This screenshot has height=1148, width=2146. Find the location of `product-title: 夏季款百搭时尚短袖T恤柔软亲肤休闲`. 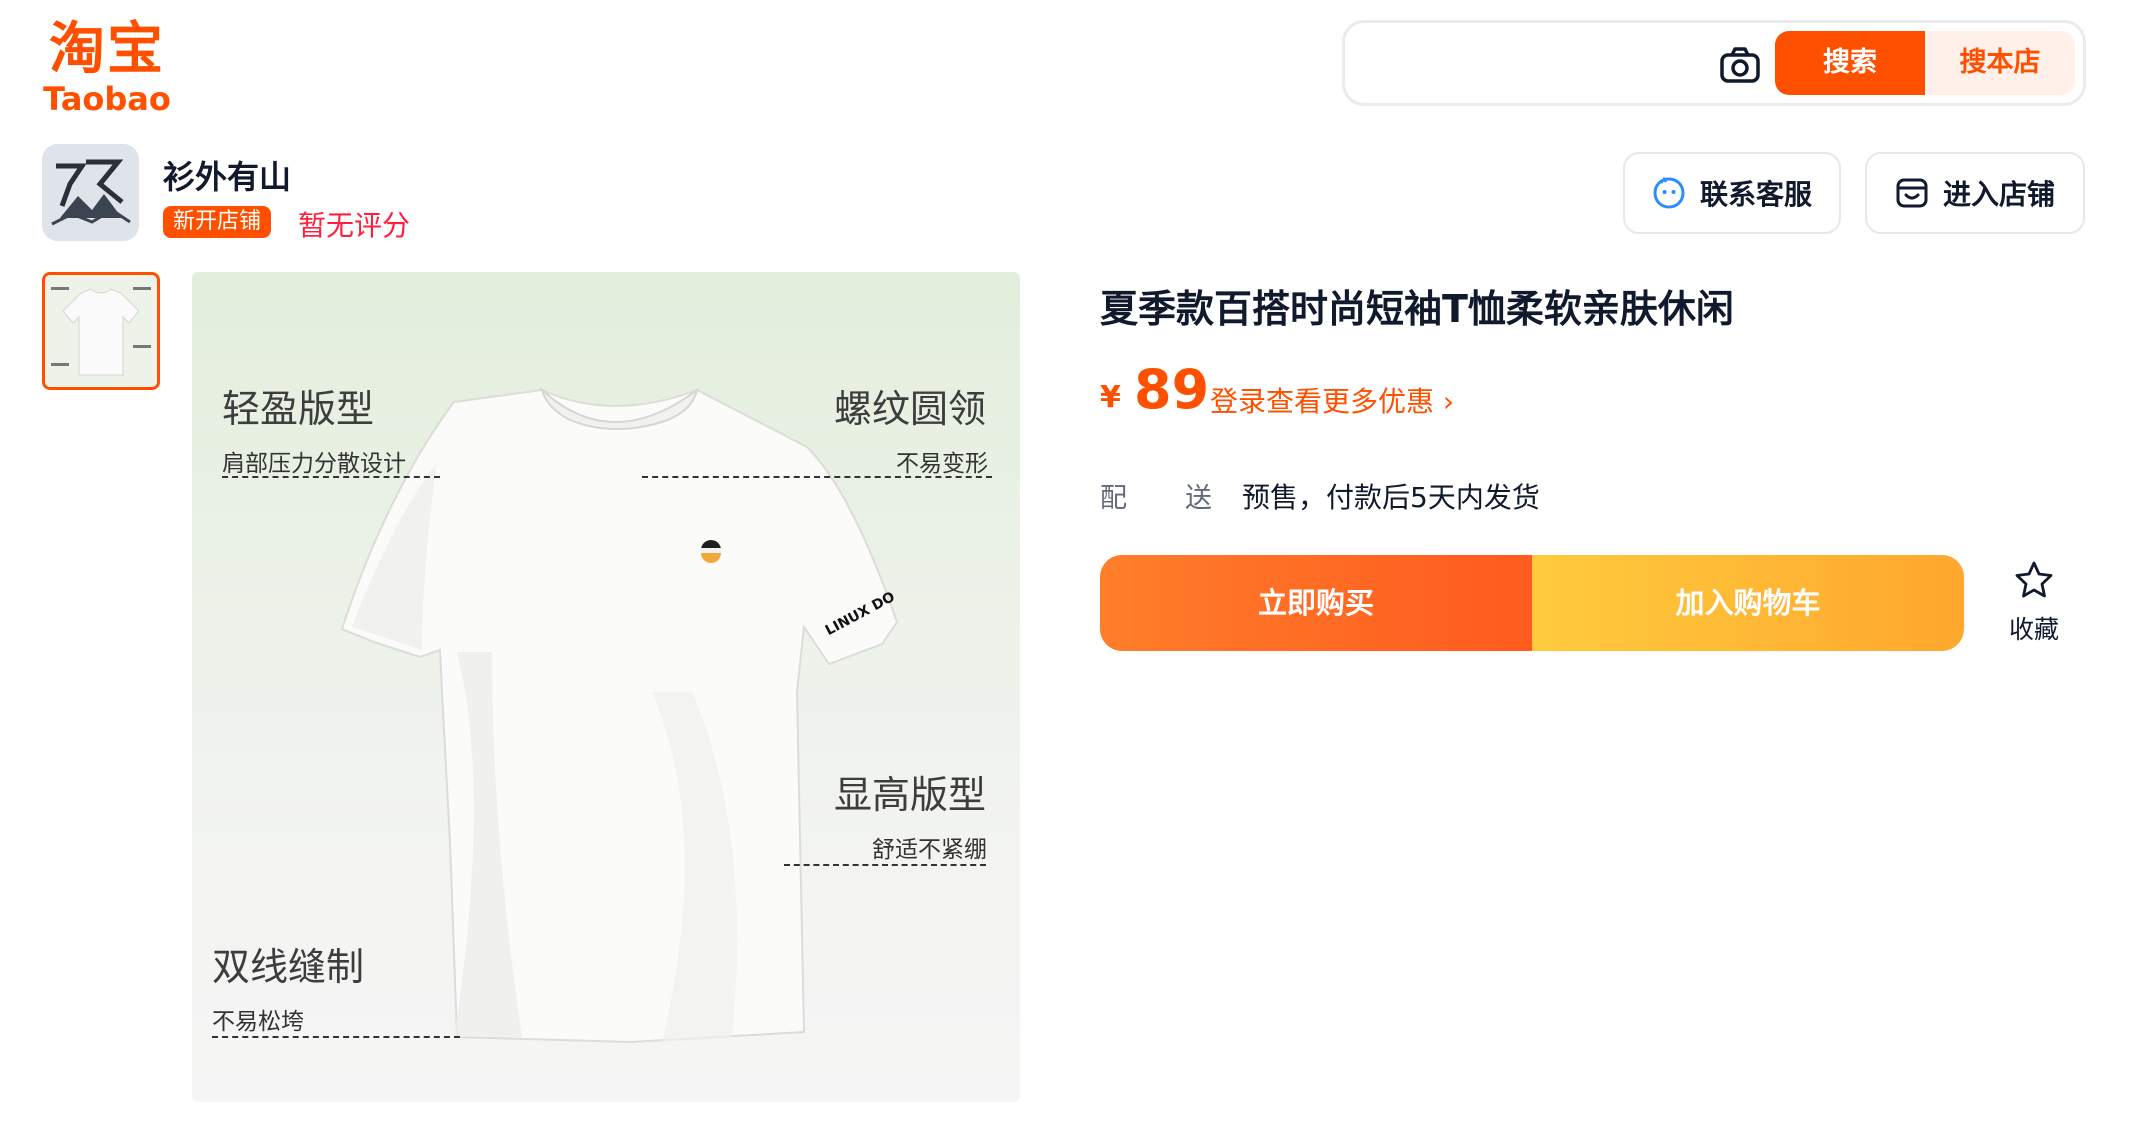

product-title: 夏季款百搭时尚短袖T恤柔软亲肤休闲 is located at coordinates (1417, 309).